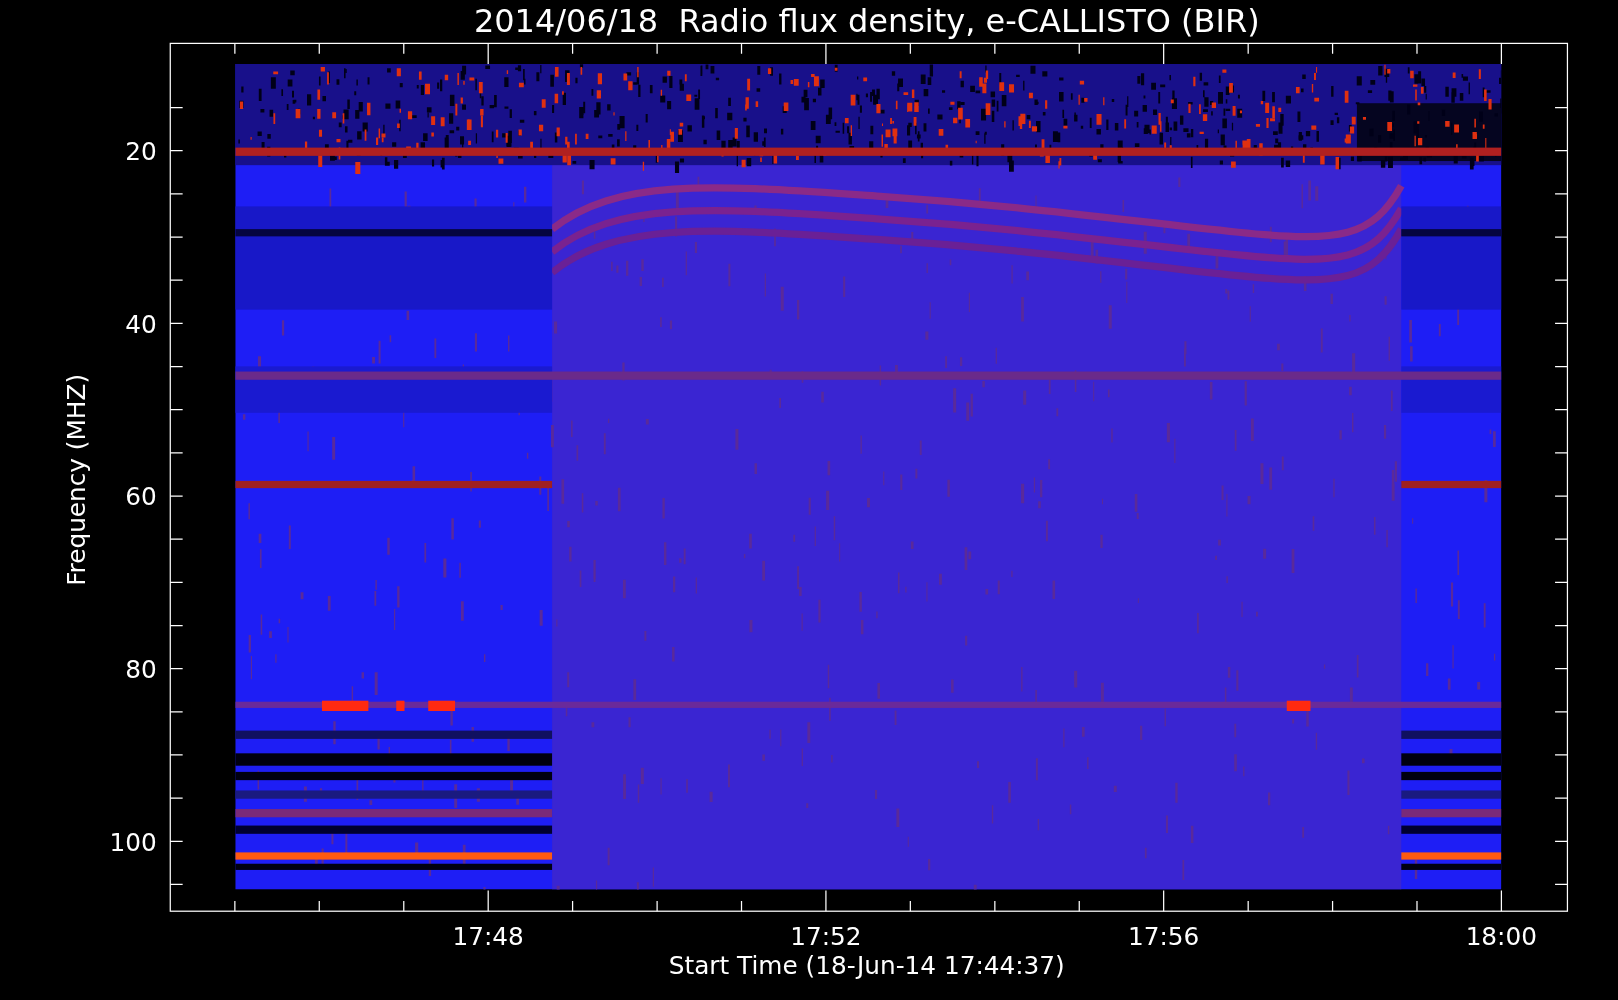  I want to click on axis-tick-label: 17:52, so click(826, 937).